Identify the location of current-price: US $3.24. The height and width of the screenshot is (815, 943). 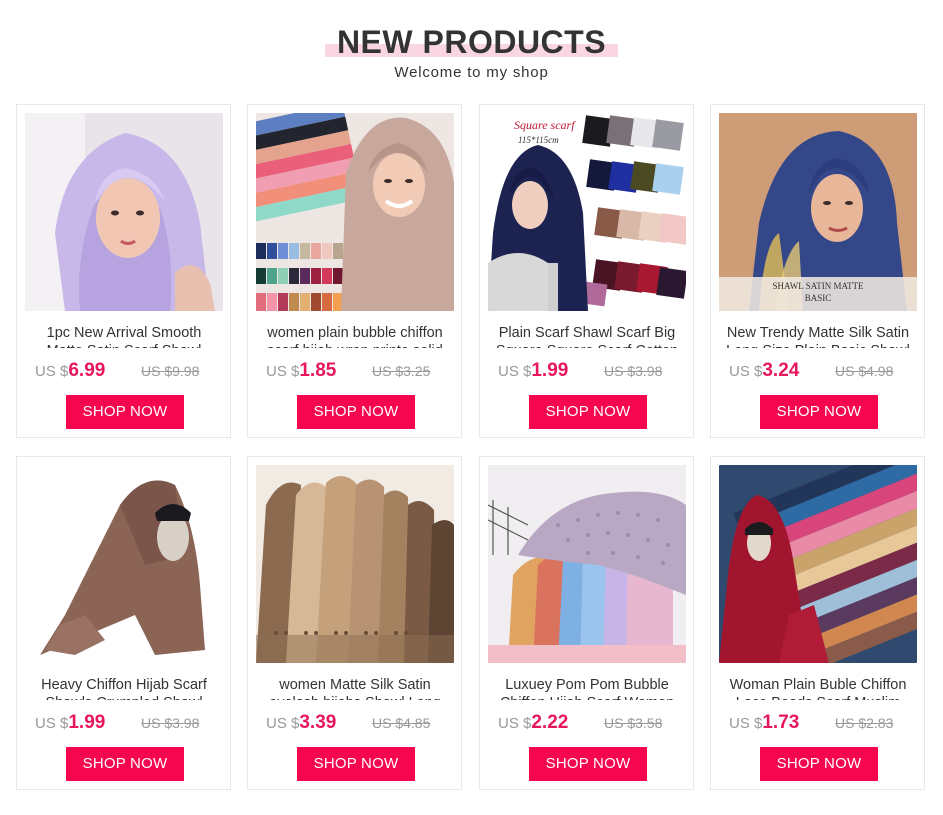
(764, 371).